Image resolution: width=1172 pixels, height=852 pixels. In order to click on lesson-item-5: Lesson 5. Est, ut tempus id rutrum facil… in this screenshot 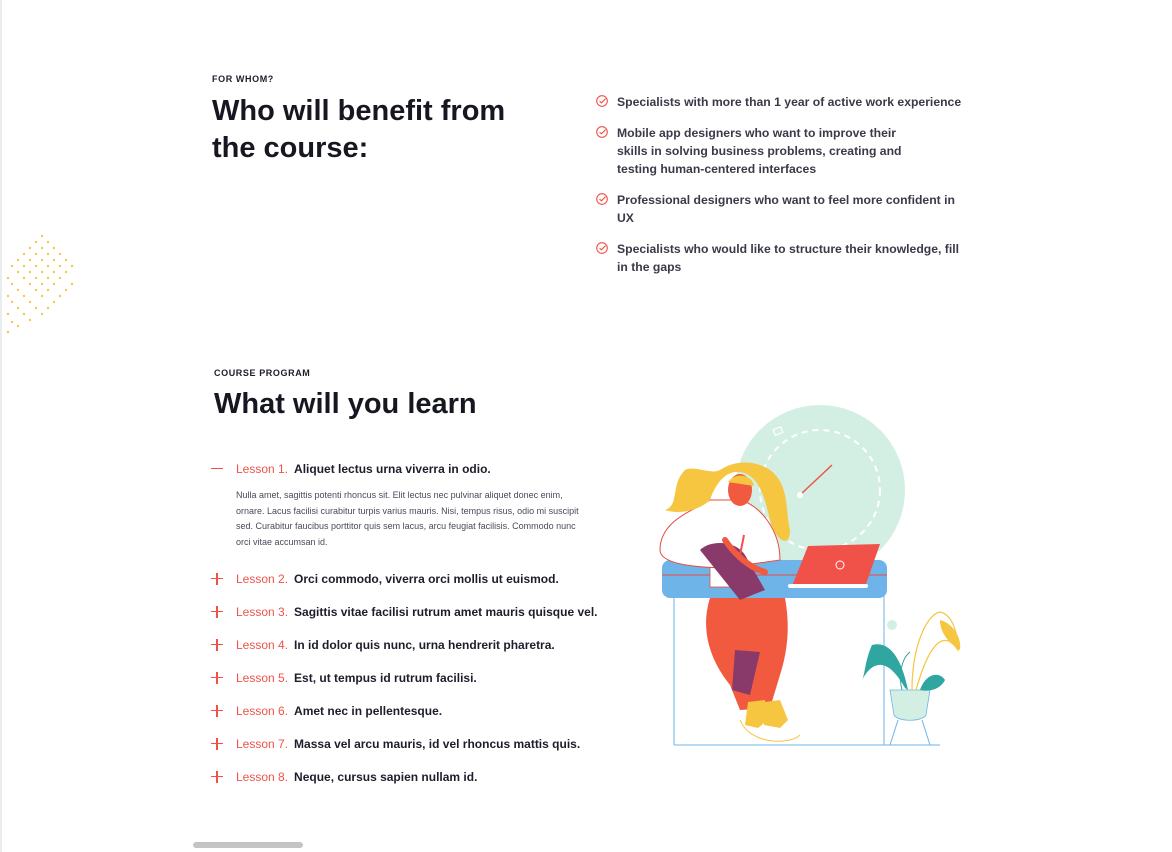, I will do `click(398, 677)`.